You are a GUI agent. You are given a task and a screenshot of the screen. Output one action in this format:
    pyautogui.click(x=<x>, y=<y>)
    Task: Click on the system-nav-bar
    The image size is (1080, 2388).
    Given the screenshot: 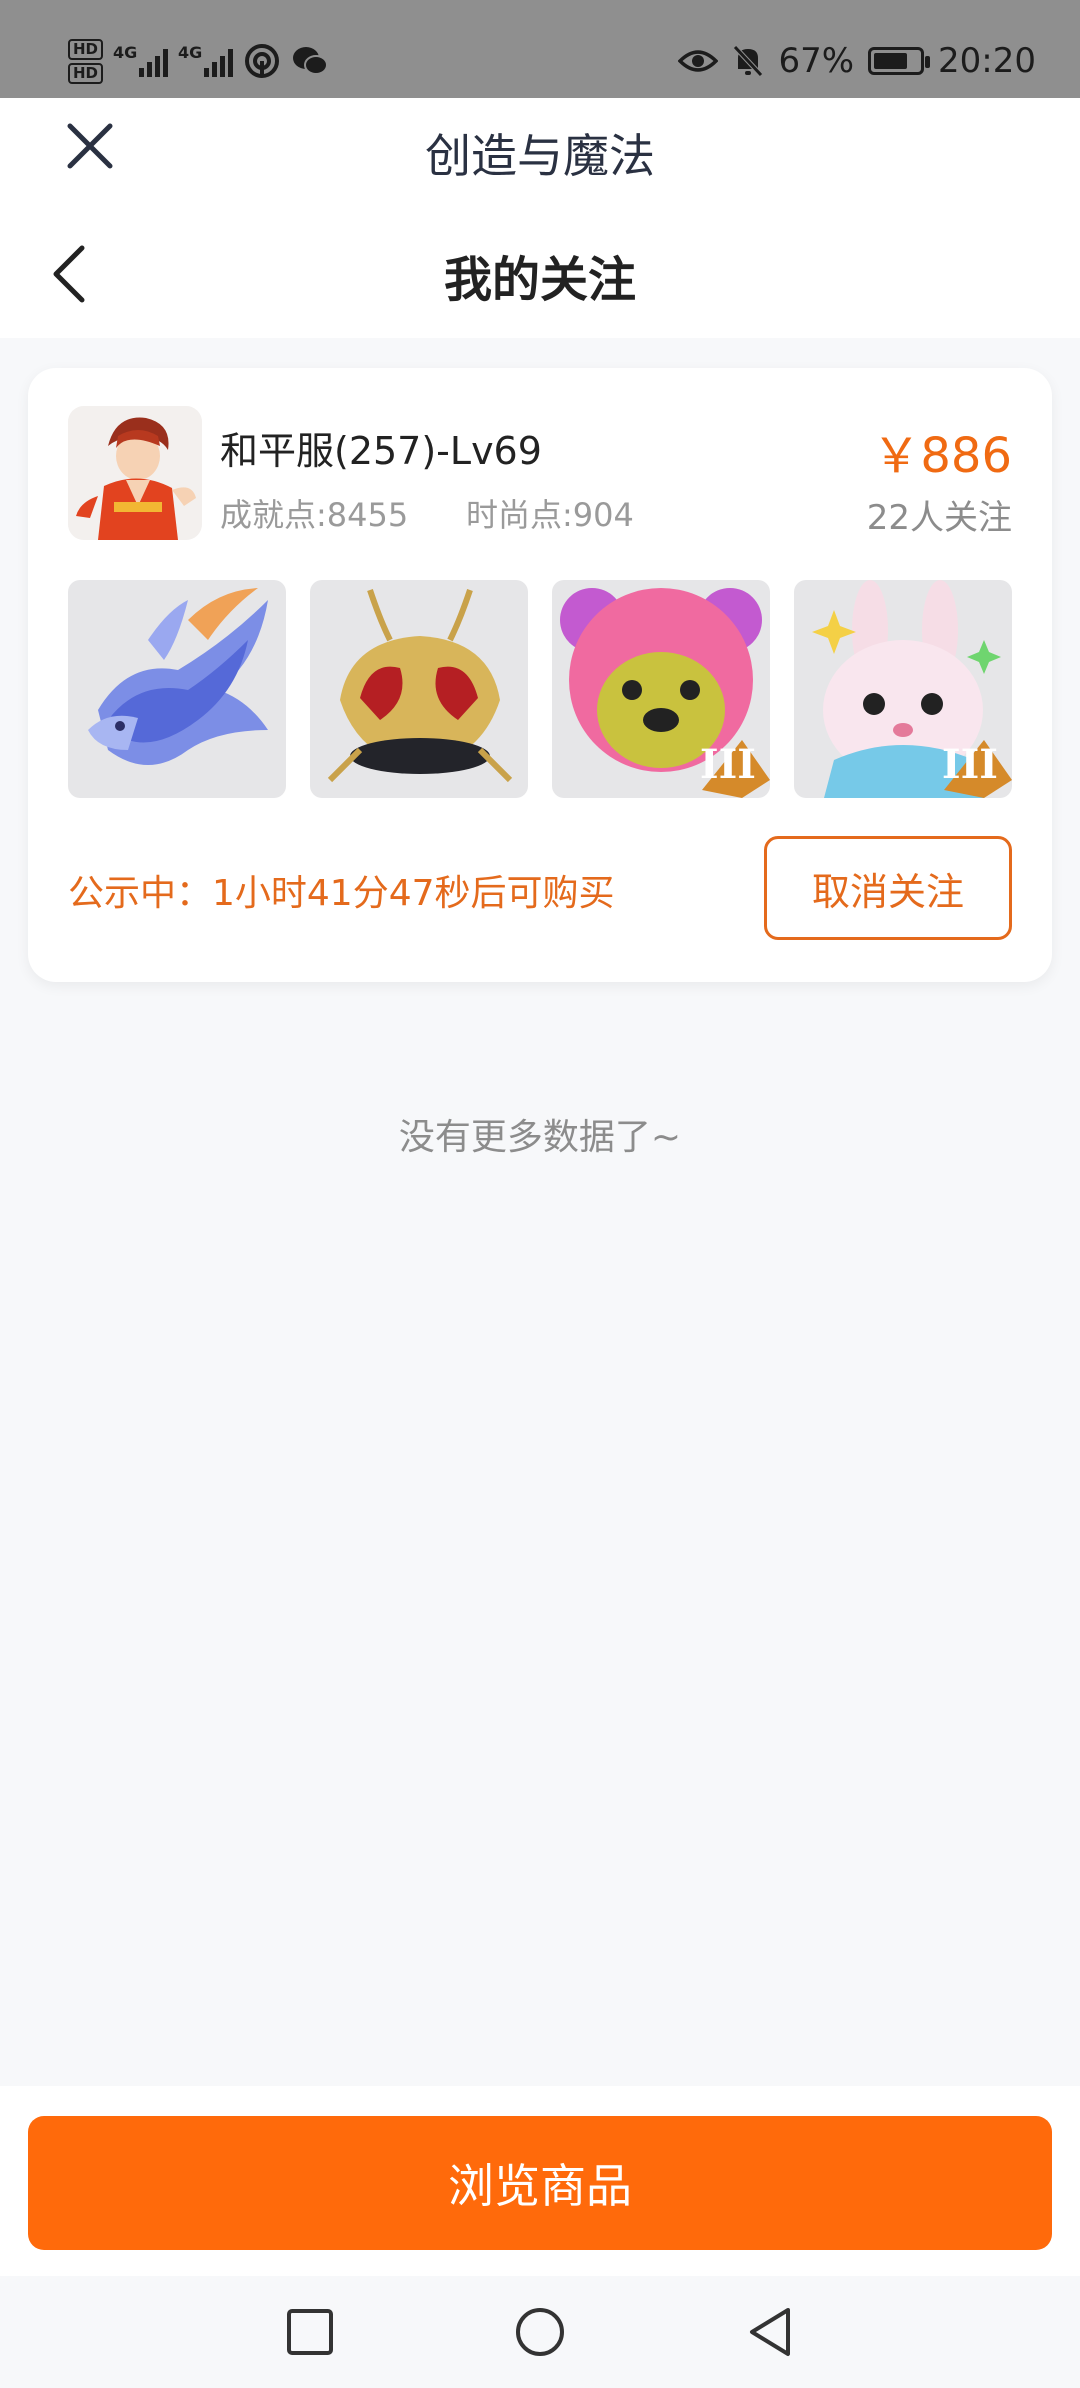 What is the action you would take?
    pyautogui.click(x=540, y=2332)
    